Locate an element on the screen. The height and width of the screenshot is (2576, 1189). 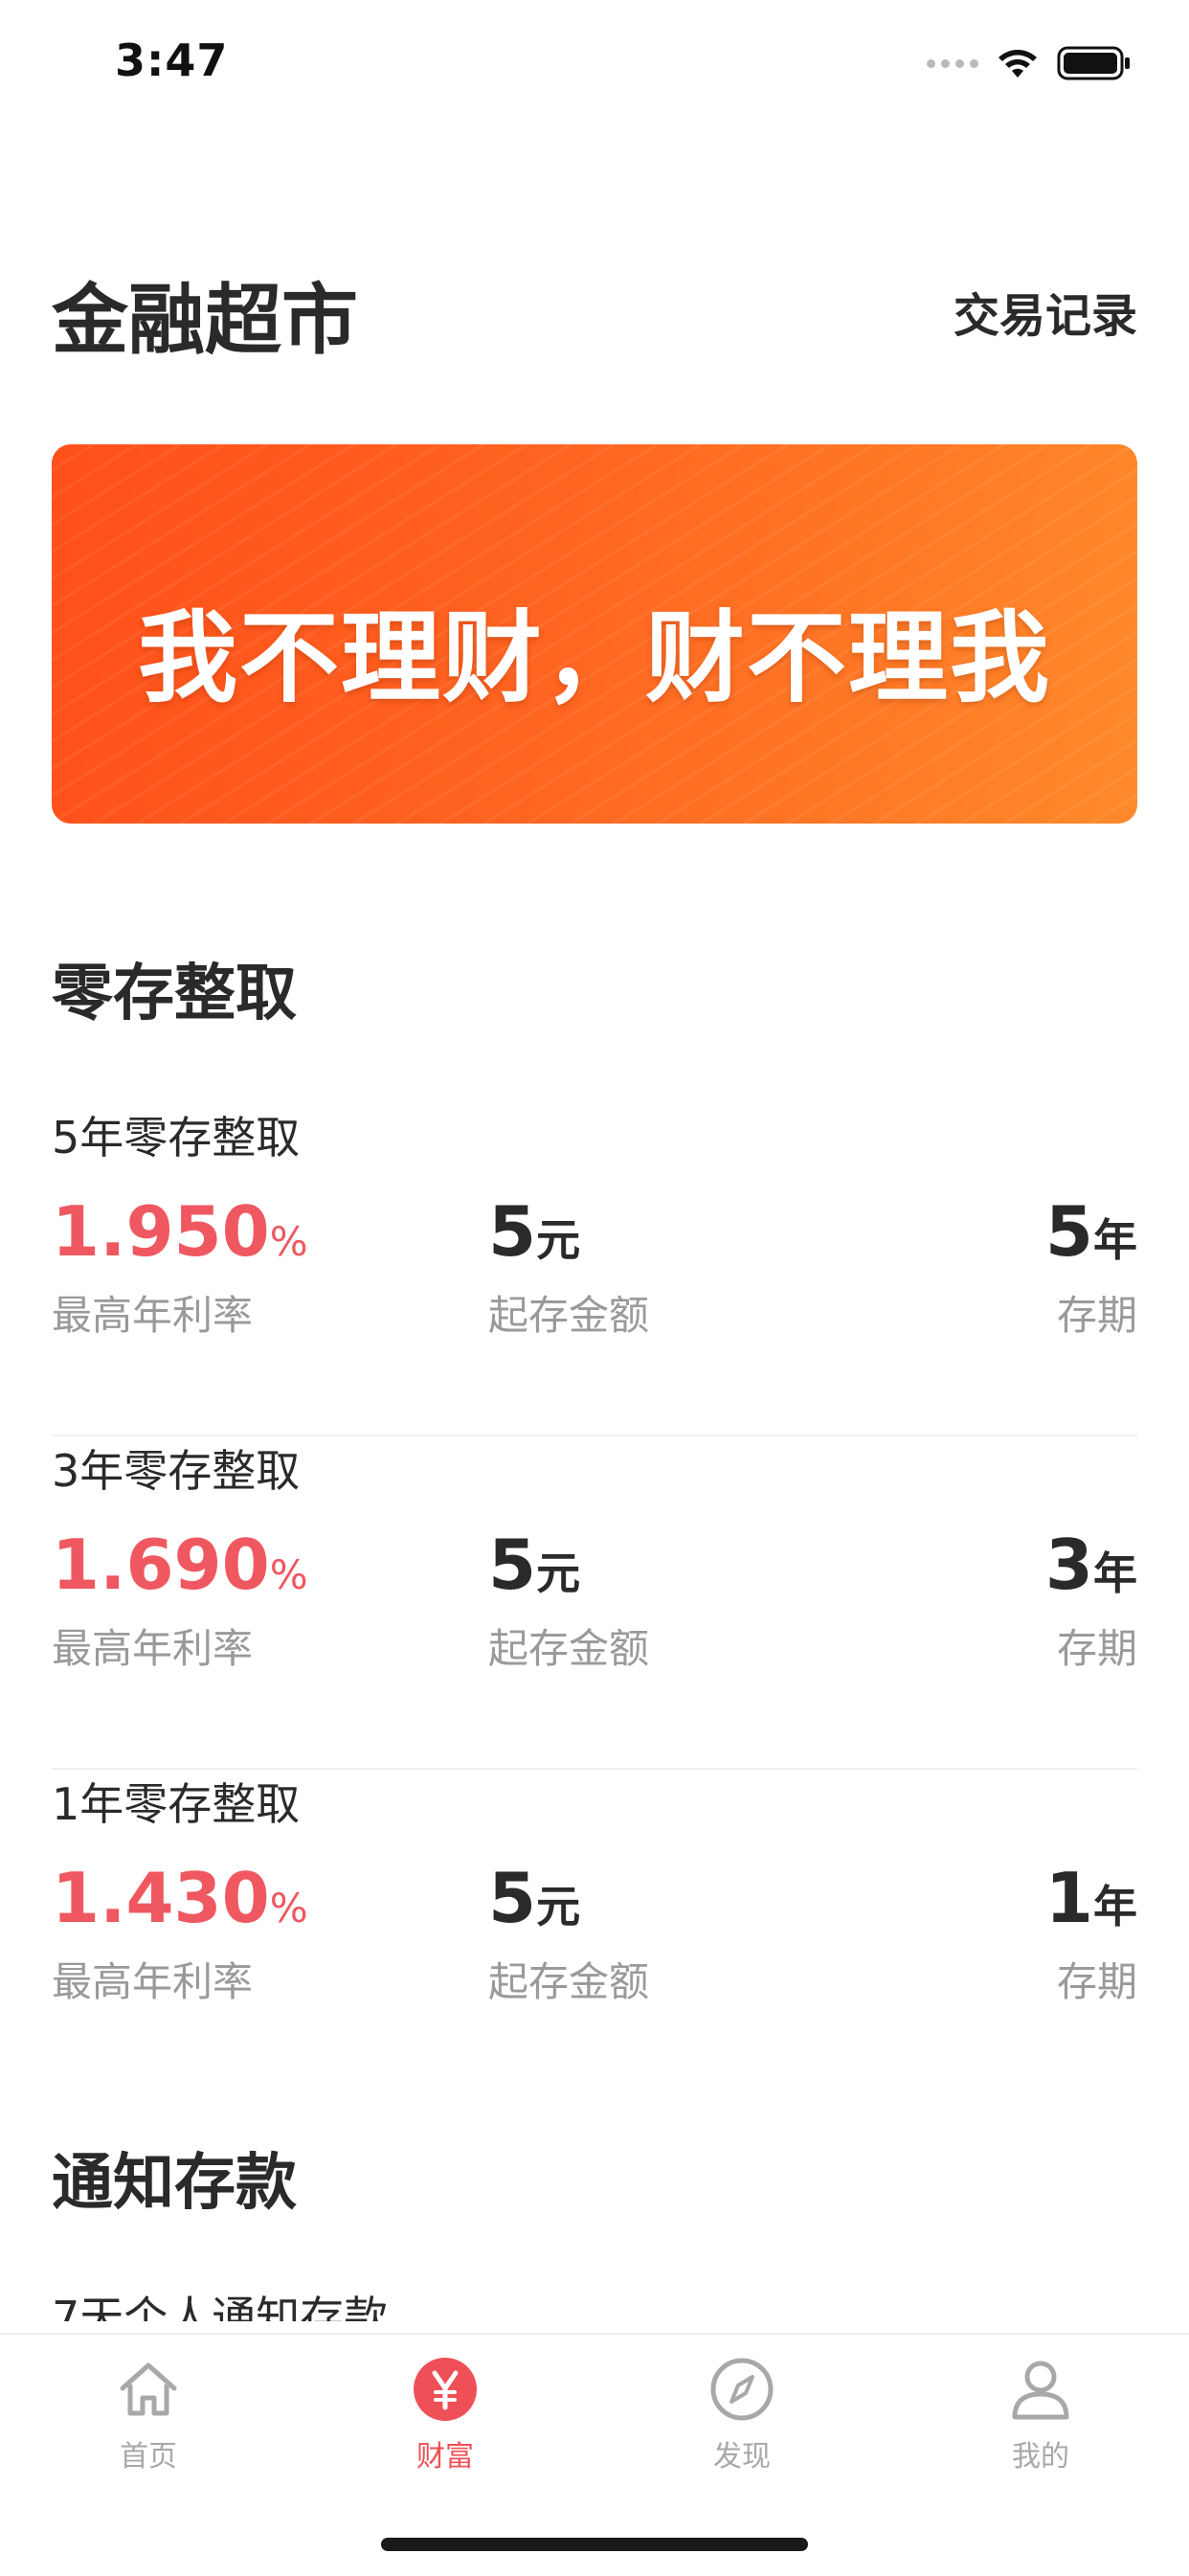
yuan-icon is located at coordinates (445, 2389).